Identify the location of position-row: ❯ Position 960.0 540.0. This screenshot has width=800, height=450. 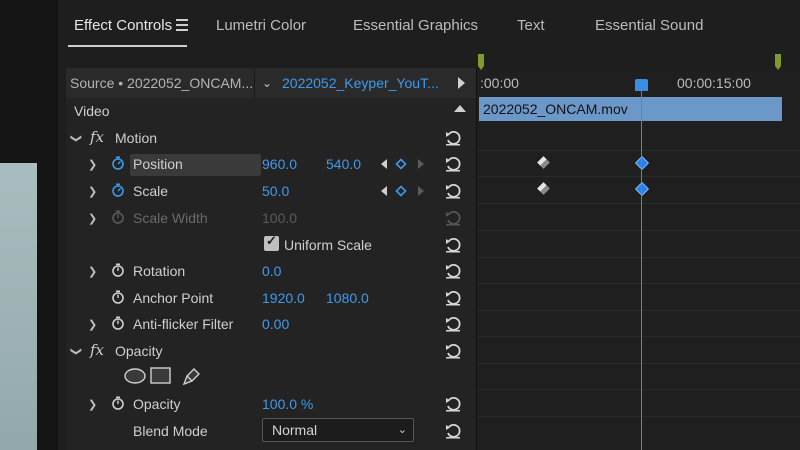
(271, 164).